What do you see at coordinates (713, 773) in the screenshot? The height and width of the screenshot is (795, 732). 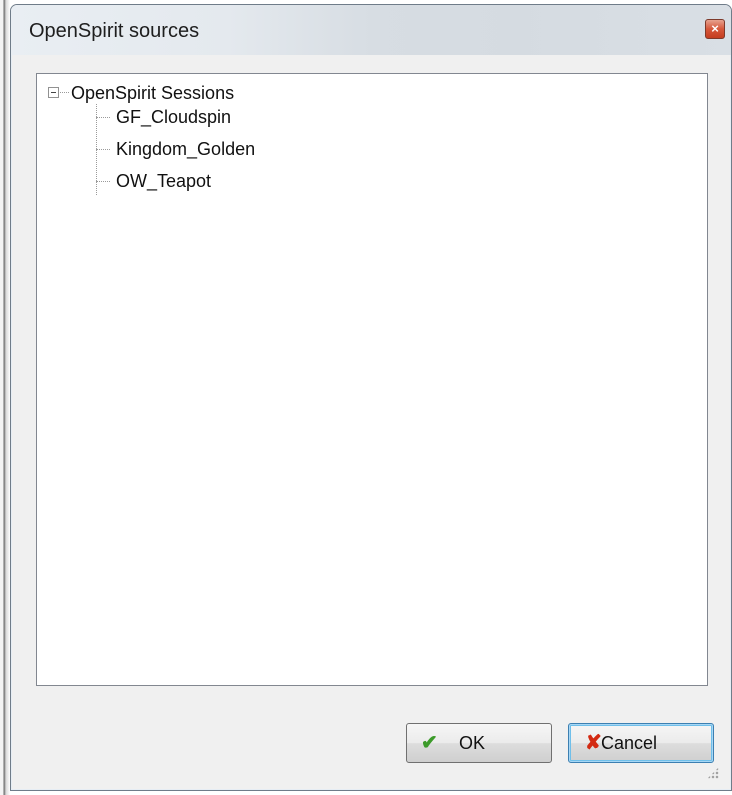 I see `resize-grip-icon` at bounding box center [713, 773].